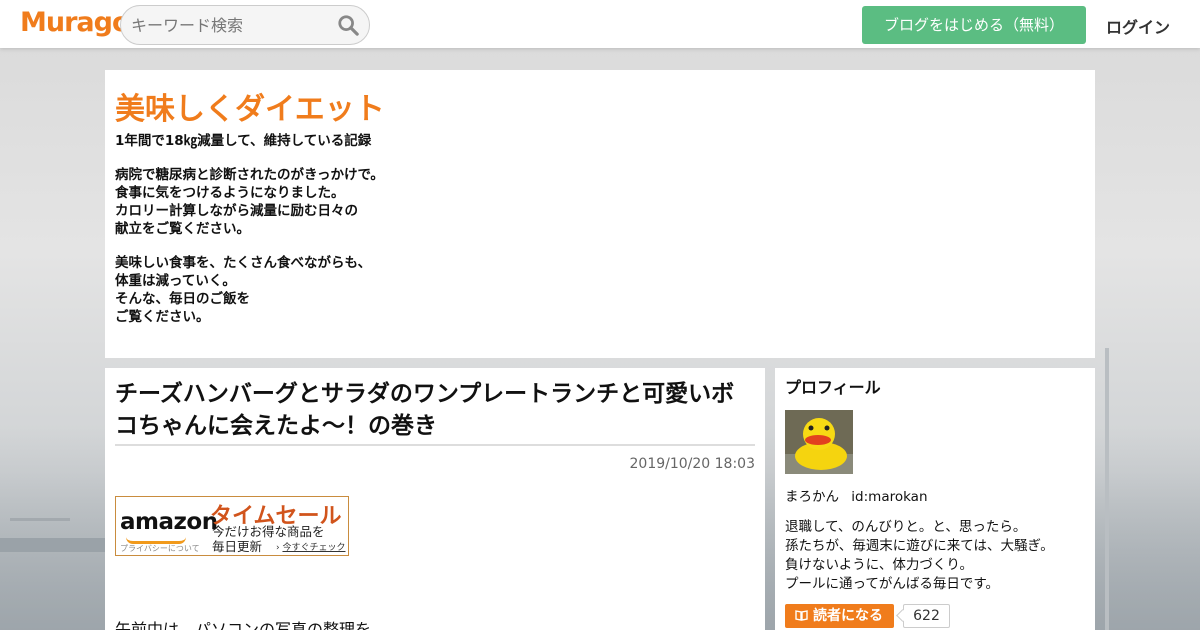 The height and width of the screenshot is (630, 1200). Describe the element at coordinates (935, 495) in the screenshot. I see `profile-user: まろかん id:marokan` at that location.